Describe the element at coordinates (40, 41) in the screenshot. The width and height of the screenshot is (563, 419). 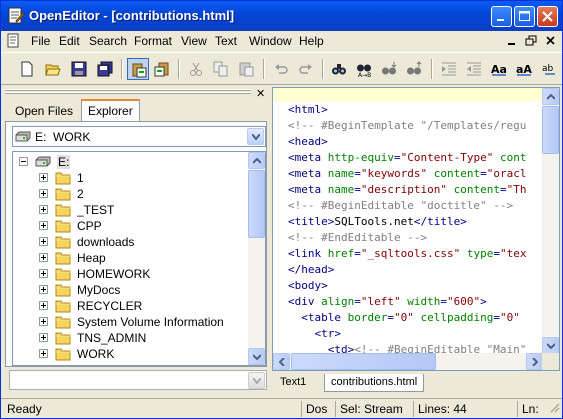
I see `menu-file: File` at that location.